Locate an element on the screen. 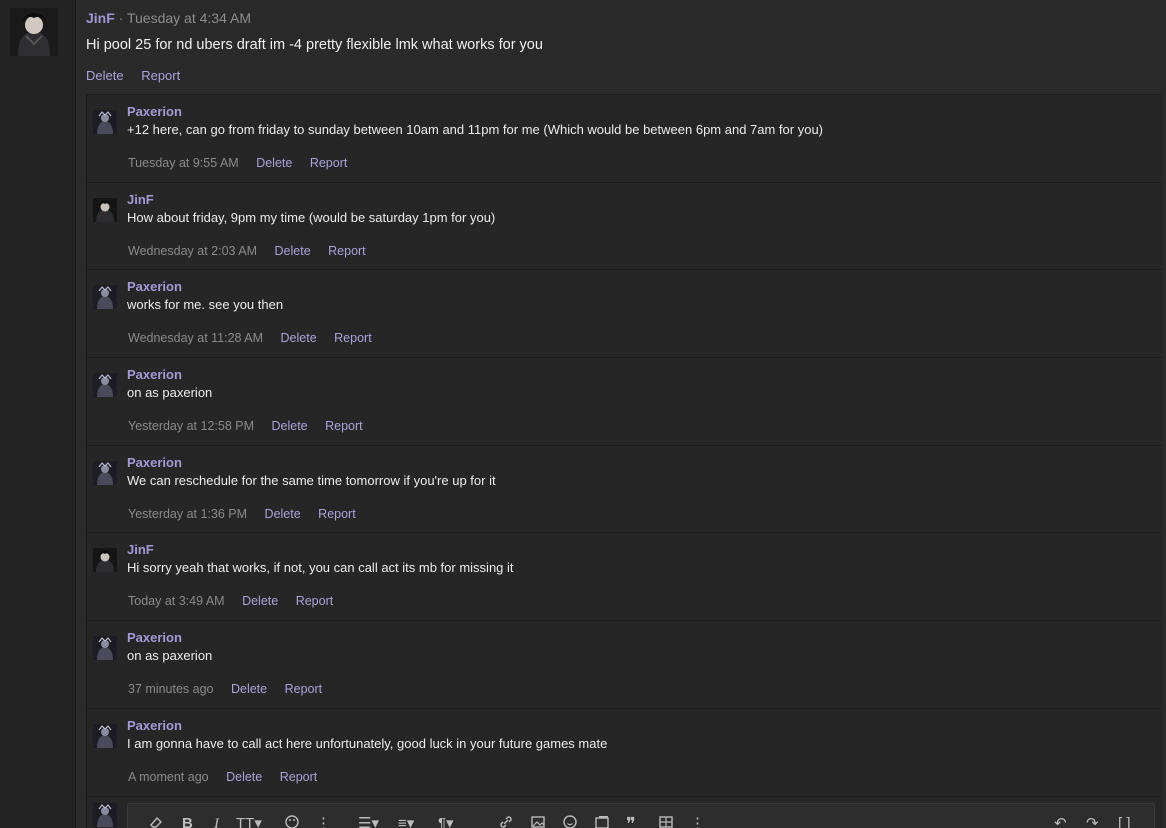 The image size is (1166, 828). comment-actions: Today at 3:49 AM Delete Report is located at coordinates (237, 601).